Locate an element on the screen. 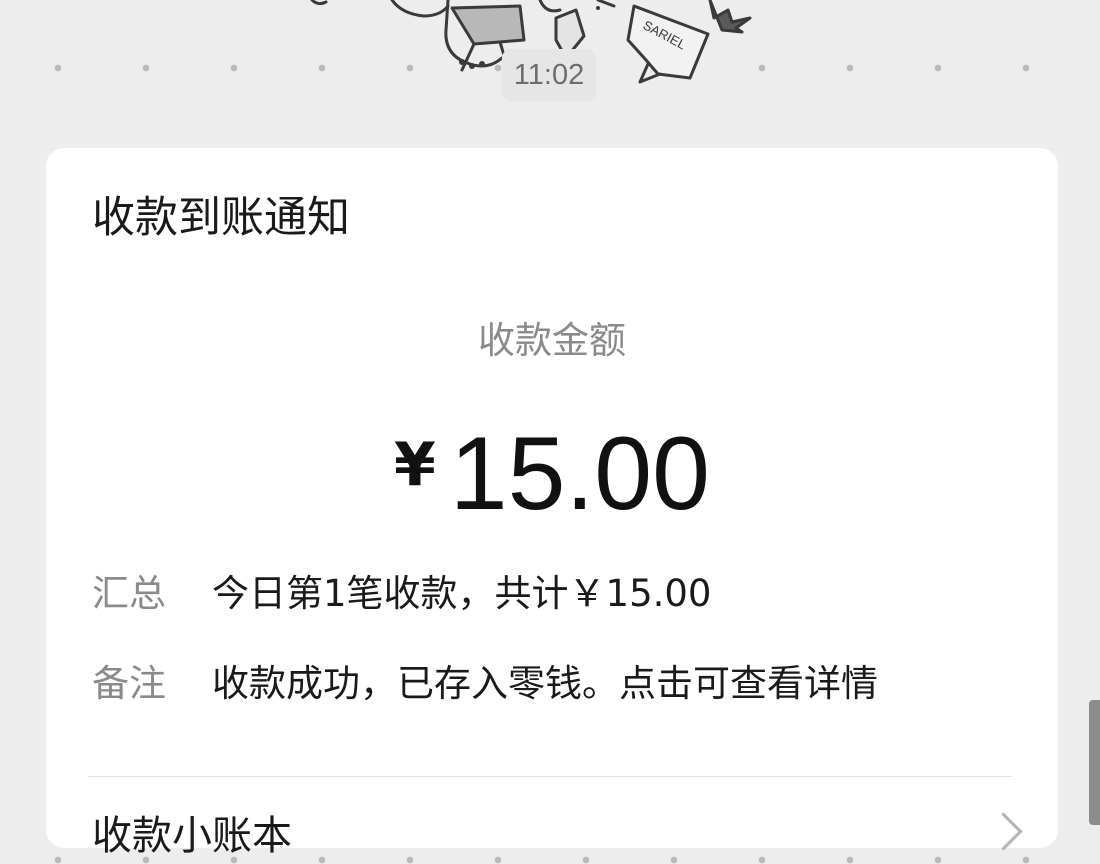  amount-label: 收款金额 is located at coordinates (552, 340).